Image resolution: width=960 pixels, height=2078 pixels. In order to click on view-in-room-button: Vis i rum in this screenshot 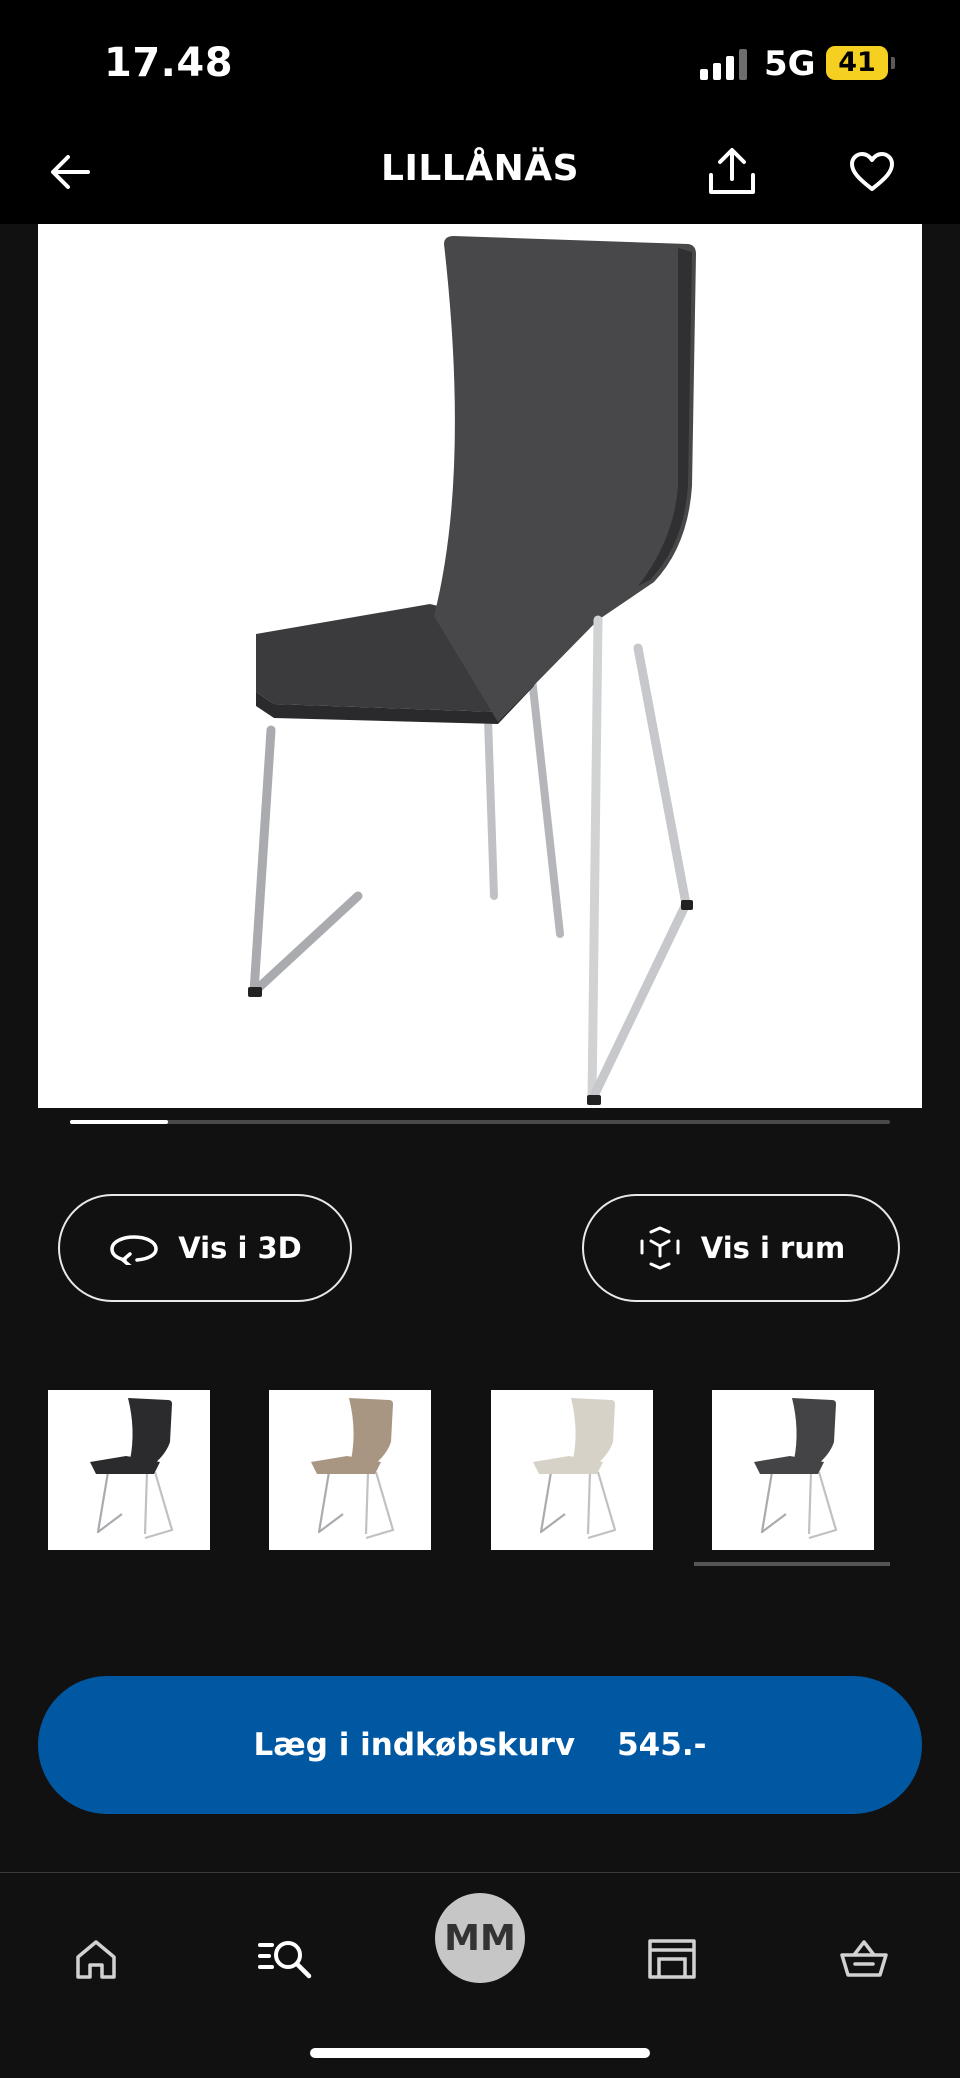, I will do `click(741, 1248)`.